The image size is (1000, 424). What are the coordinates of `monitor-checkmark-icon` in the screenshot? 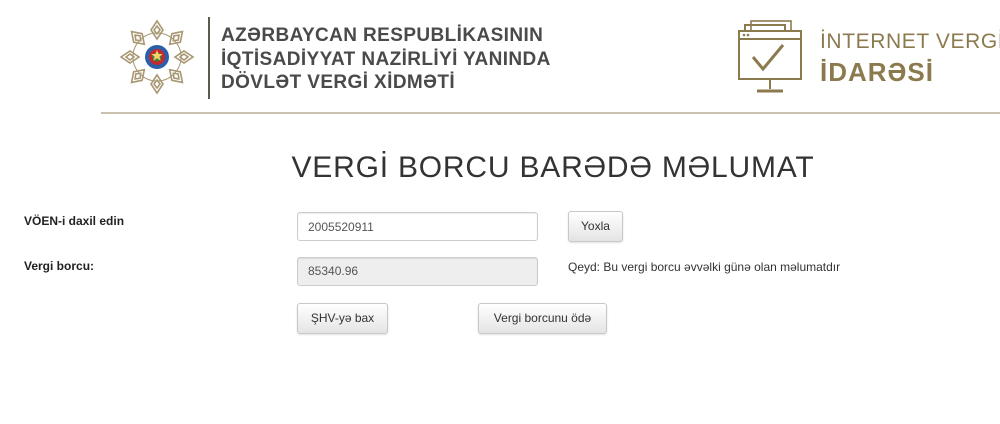 It's located at (770, 56).